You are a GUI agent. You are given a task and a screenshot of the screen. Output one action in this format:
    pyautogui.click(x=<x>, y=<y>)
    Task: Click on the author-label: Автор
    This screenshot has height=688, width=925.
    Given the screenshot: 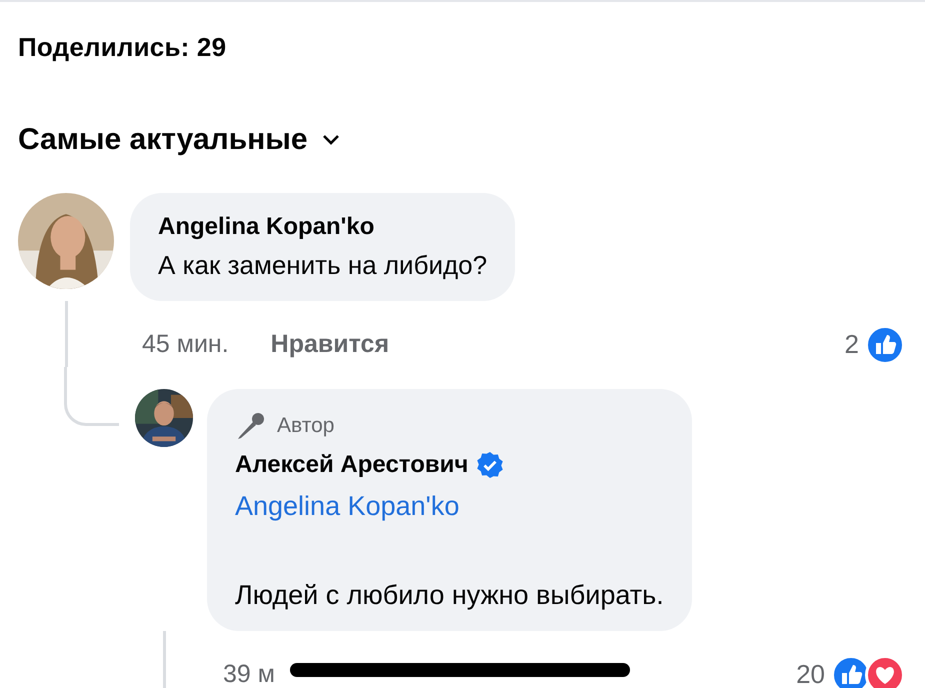 What is the action you would take?
    pyautogui.click(x=305, y=426)
    